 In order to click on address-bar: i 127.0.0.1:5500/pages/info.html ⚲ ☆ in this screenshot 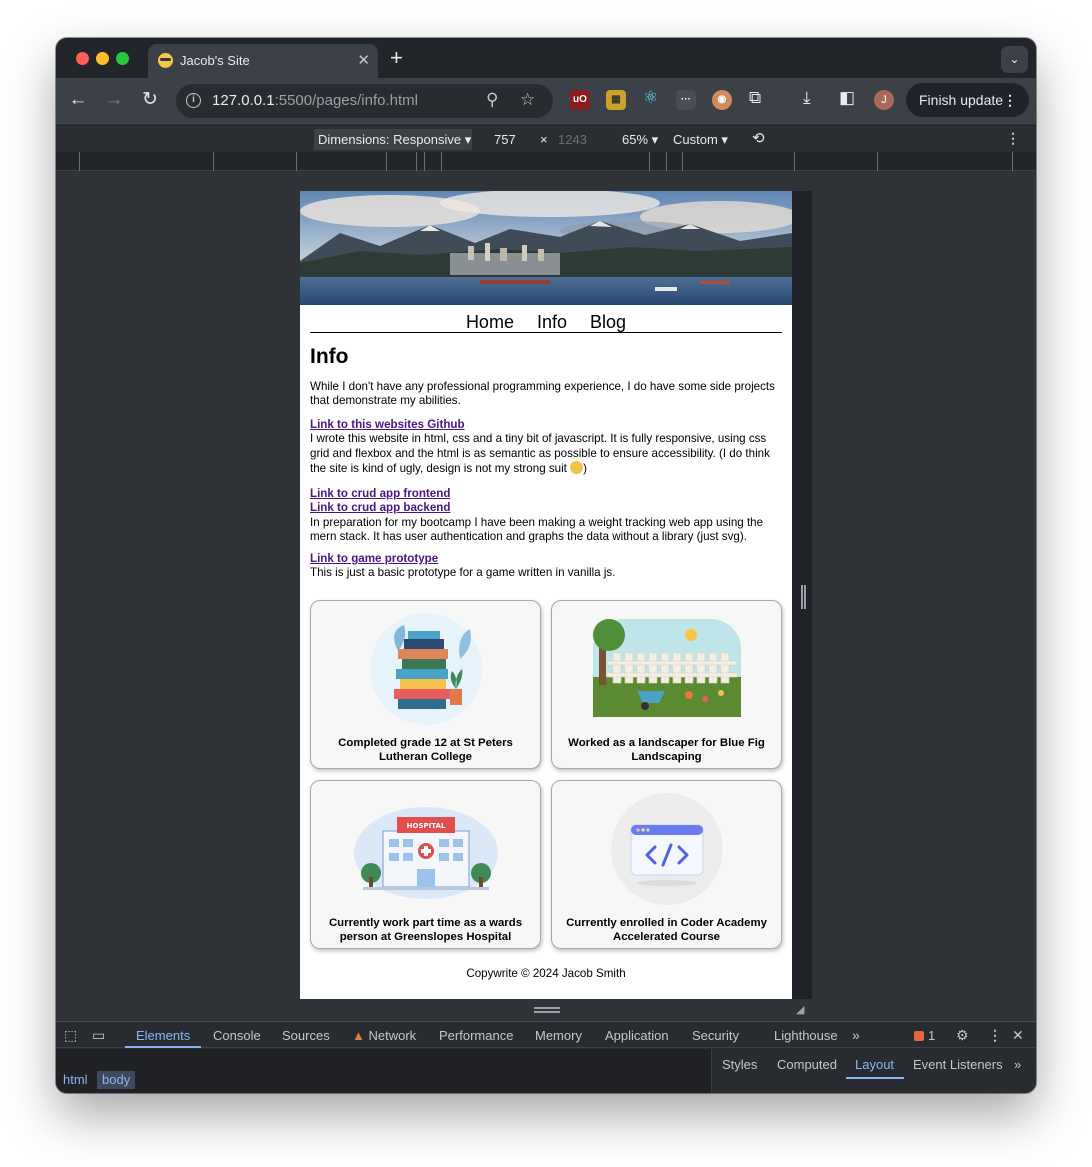, I will do `click(364, 101)`.